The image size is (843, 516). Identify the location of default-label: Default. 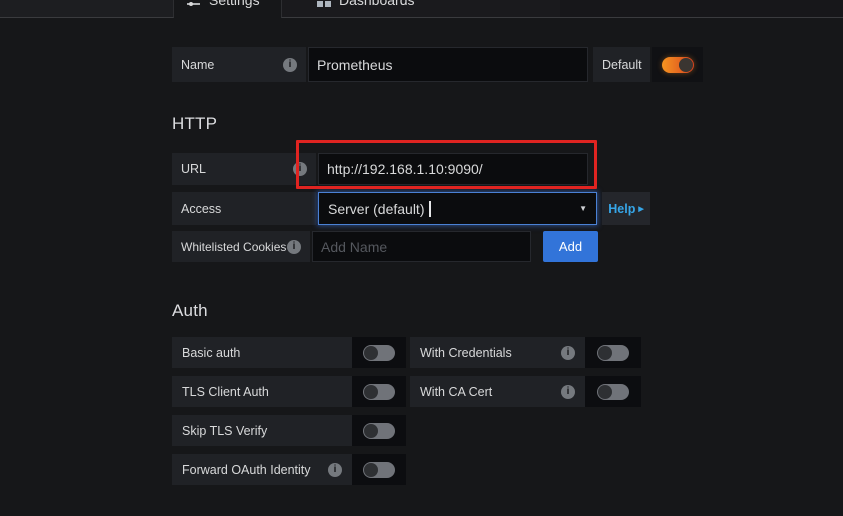
(621, 64).